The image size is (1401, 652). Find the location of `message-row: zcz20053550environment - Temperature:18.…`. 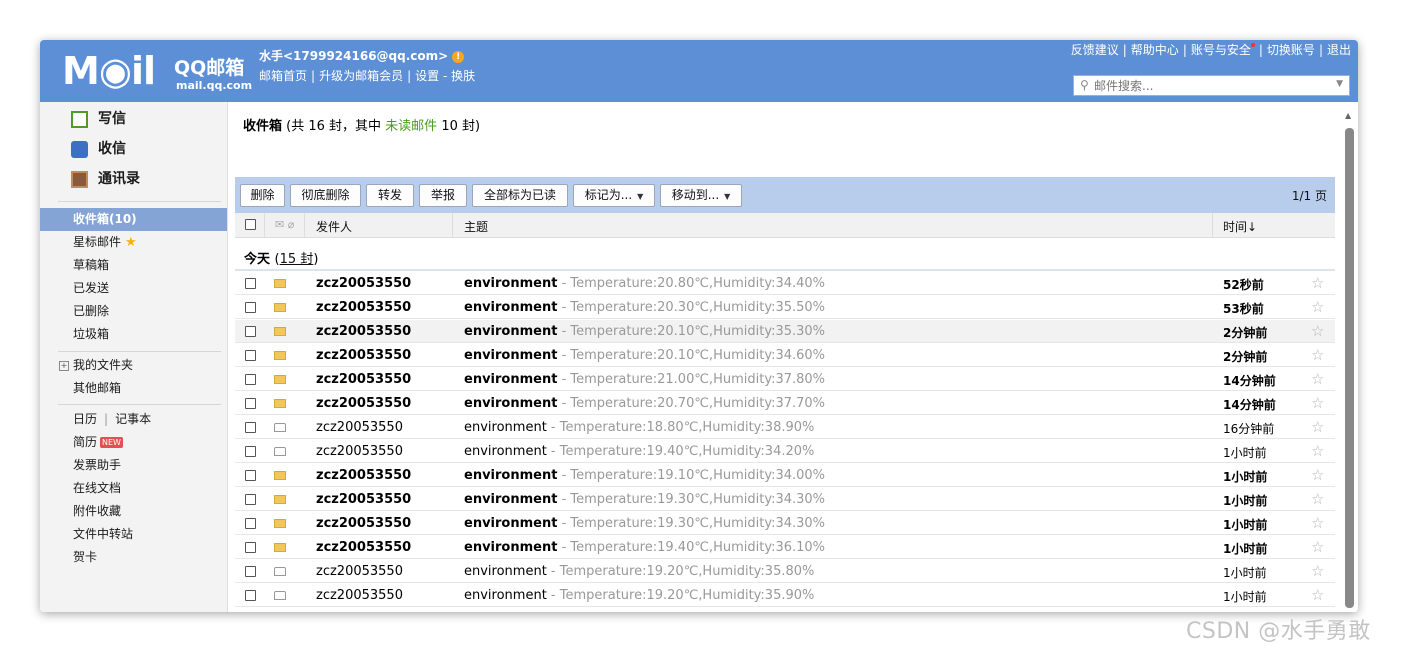

message-row: zcz20053550environment - Temperature:18.… is located at coordinates (785, 610).